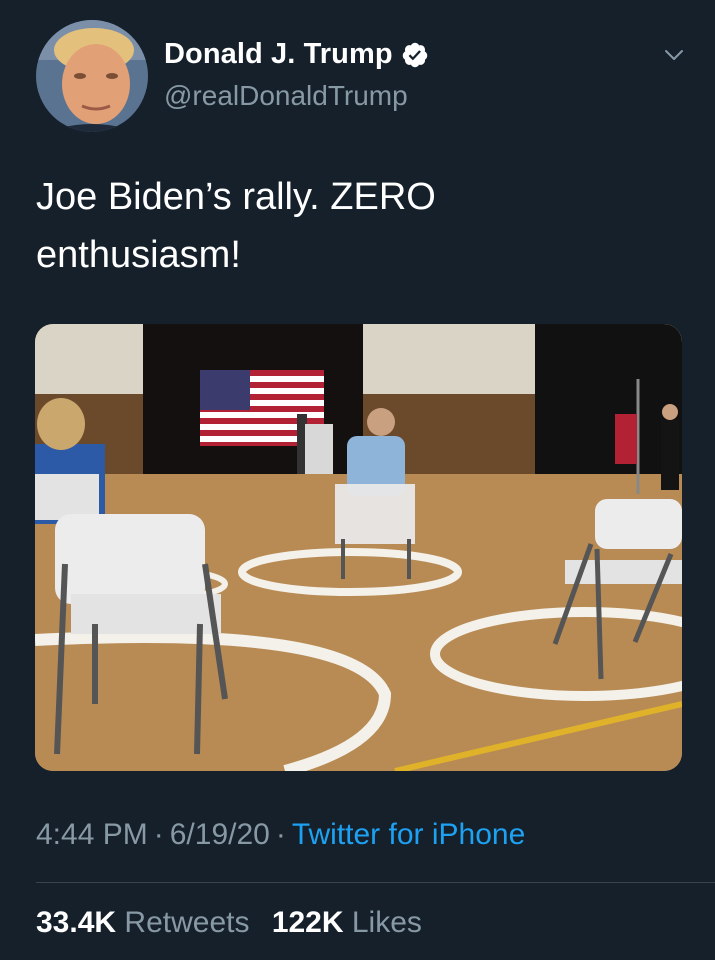 The image size is (715, 960). What do you see at coordinates (307, 922) in the screenshot?
I see `likes-count: 122K` at bounding box center [307, 922].